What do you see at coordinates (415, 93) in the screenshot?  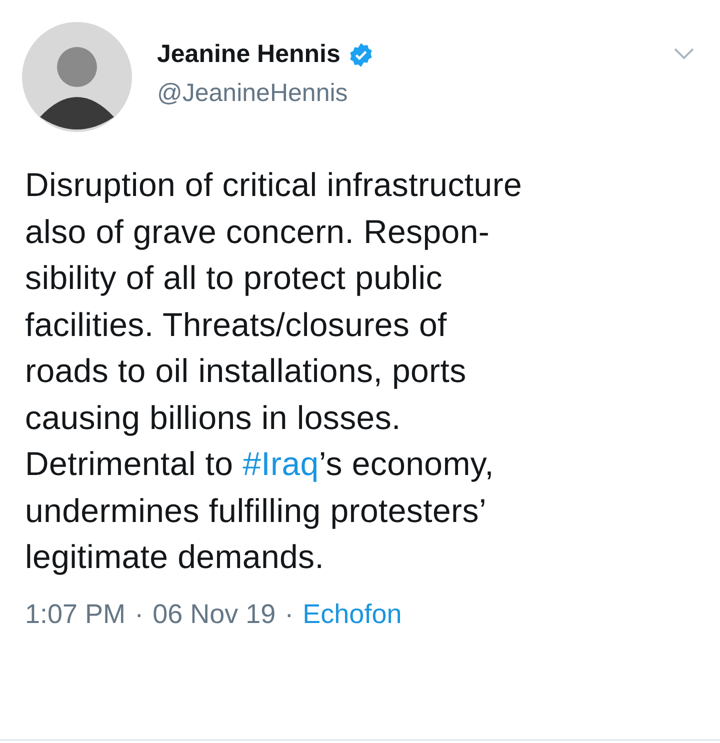 I see `author-handle: @JeanineHennis` at bounding box center [415, 93].